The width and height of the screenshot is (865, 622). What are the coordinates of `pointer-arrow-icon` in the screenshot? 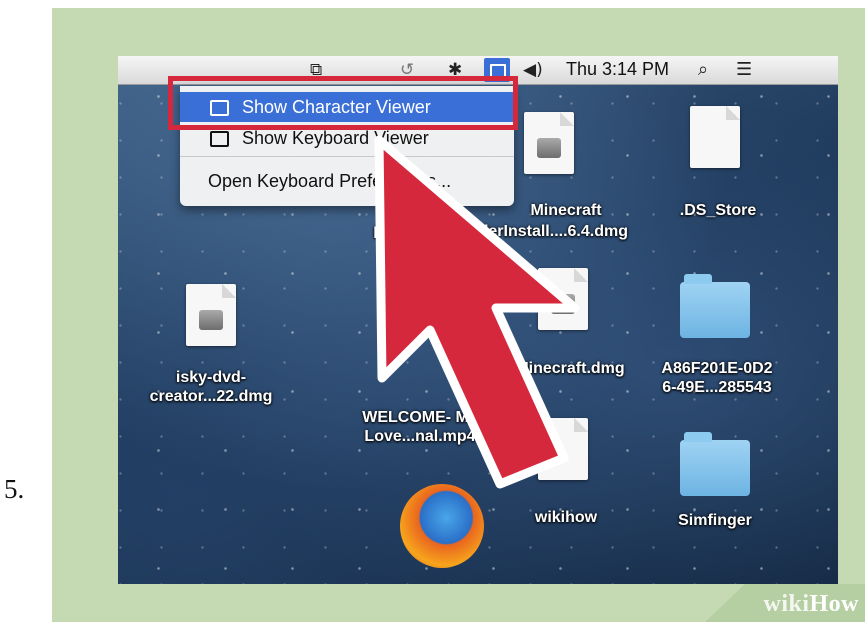 It's located at (477, 312).